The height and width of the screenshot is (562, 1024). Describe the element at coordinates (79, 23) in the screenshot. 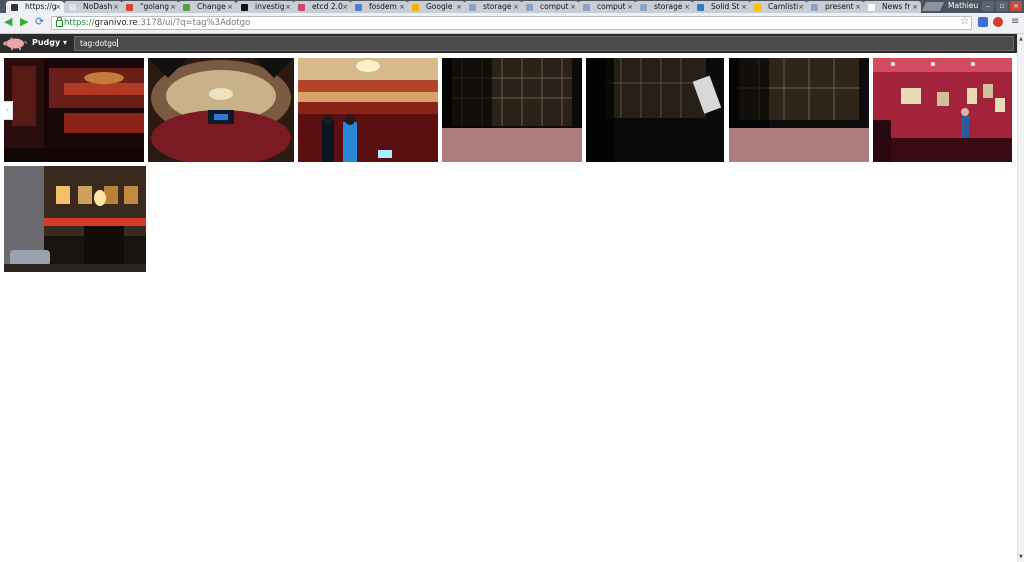

I see `url-scheme: https://` at that location.